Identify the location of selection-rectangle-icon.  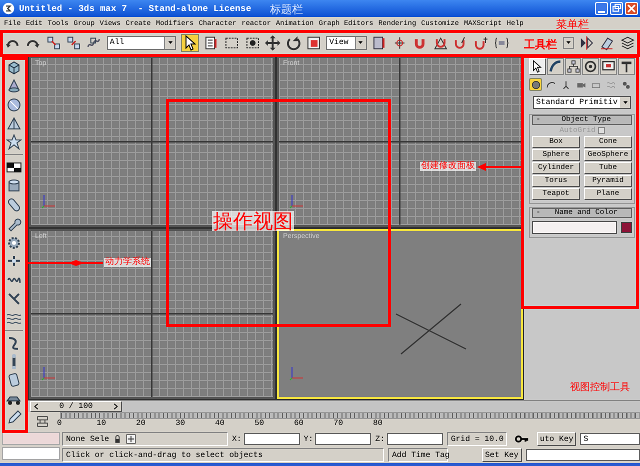
(232, 42).